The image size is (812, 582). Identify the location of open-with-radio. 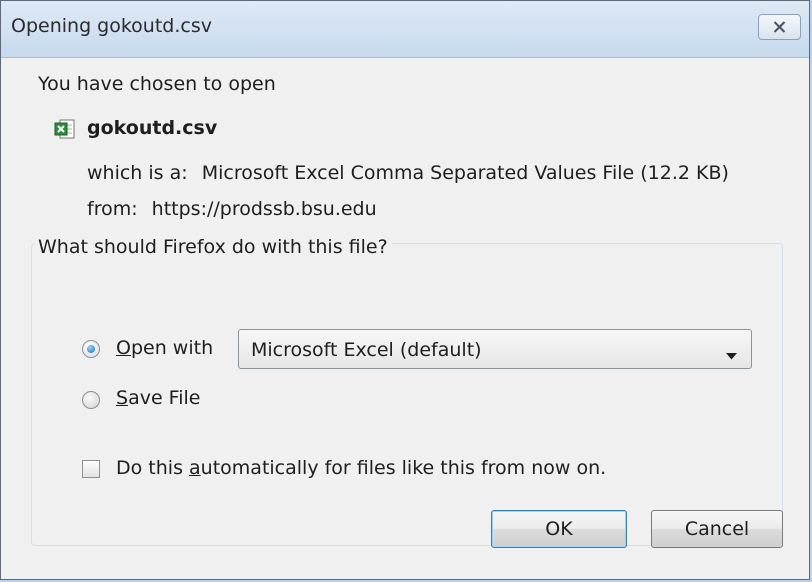
(91, 349).